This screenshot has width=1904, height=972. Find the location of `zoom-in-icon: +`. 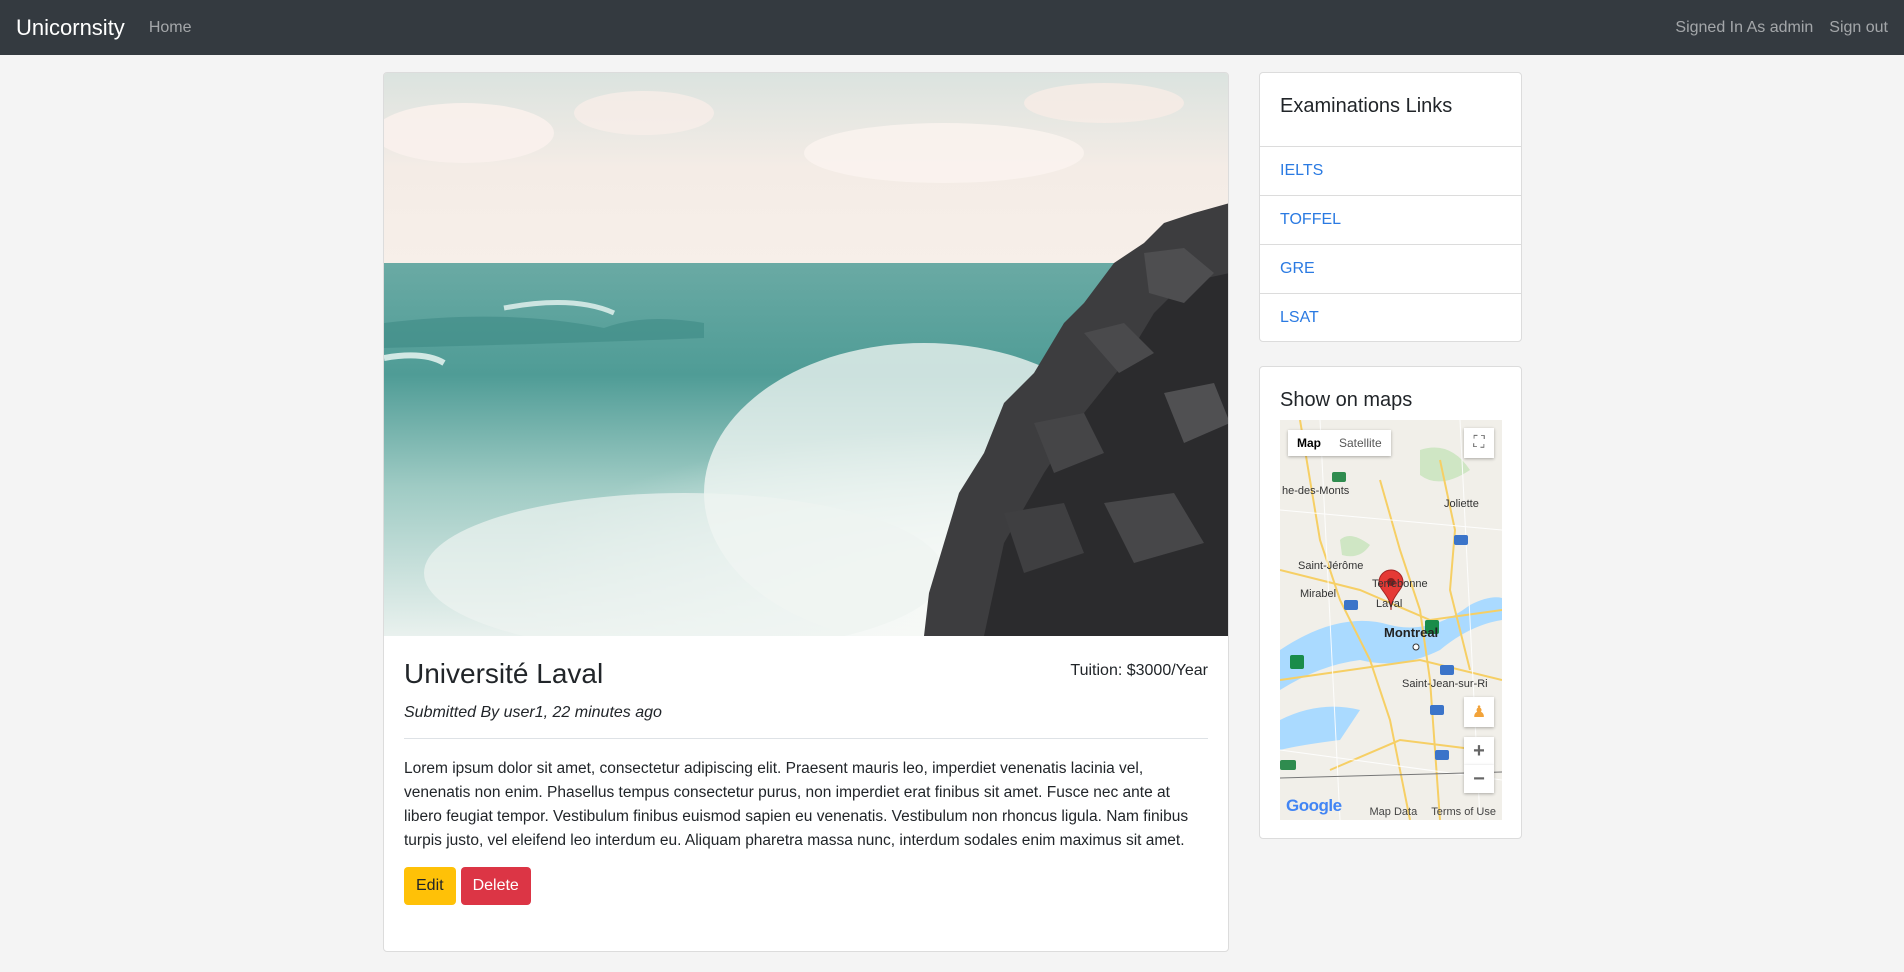

zoom-in-icon: + is located at coordinates (1479, 751).